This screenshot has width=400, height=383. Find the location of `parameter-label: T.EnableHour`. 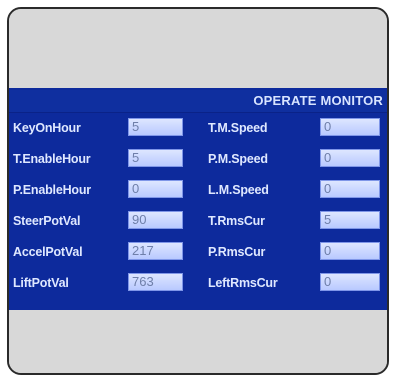

parameter-label: T.EnableHour is located at coordinates (52, 159).